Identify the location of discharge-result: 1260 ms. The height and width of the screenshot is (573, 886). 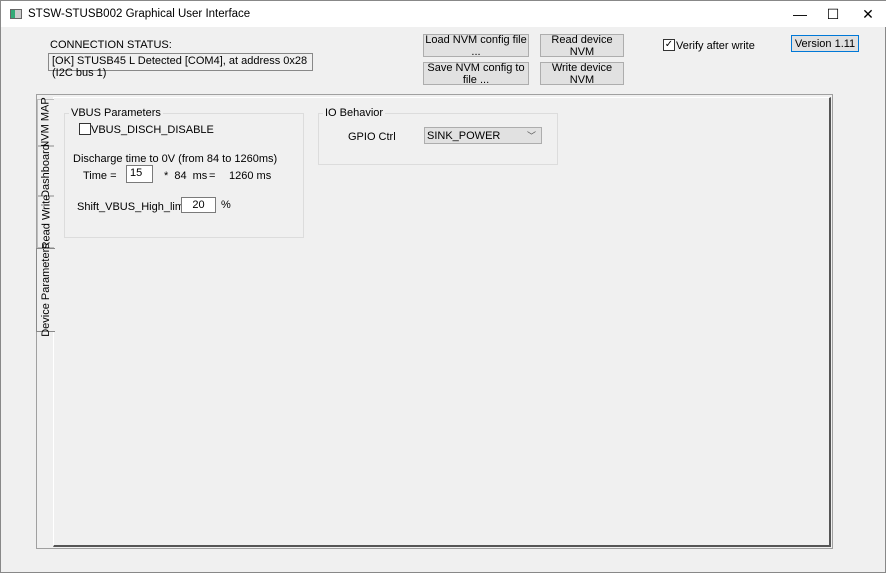
(250, 176).